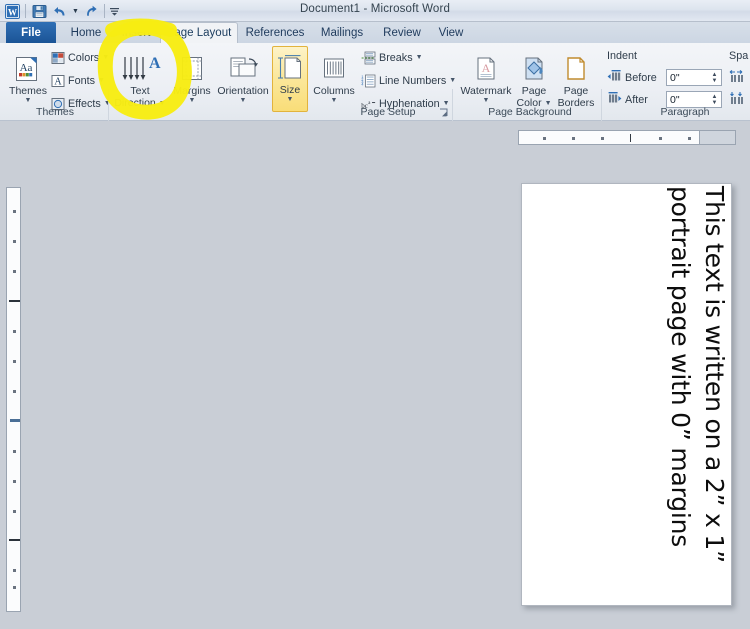 The height and width of the screenshot is (629, 750). I want to click on breaks-button: Breaks ▼, so click(392, 57).